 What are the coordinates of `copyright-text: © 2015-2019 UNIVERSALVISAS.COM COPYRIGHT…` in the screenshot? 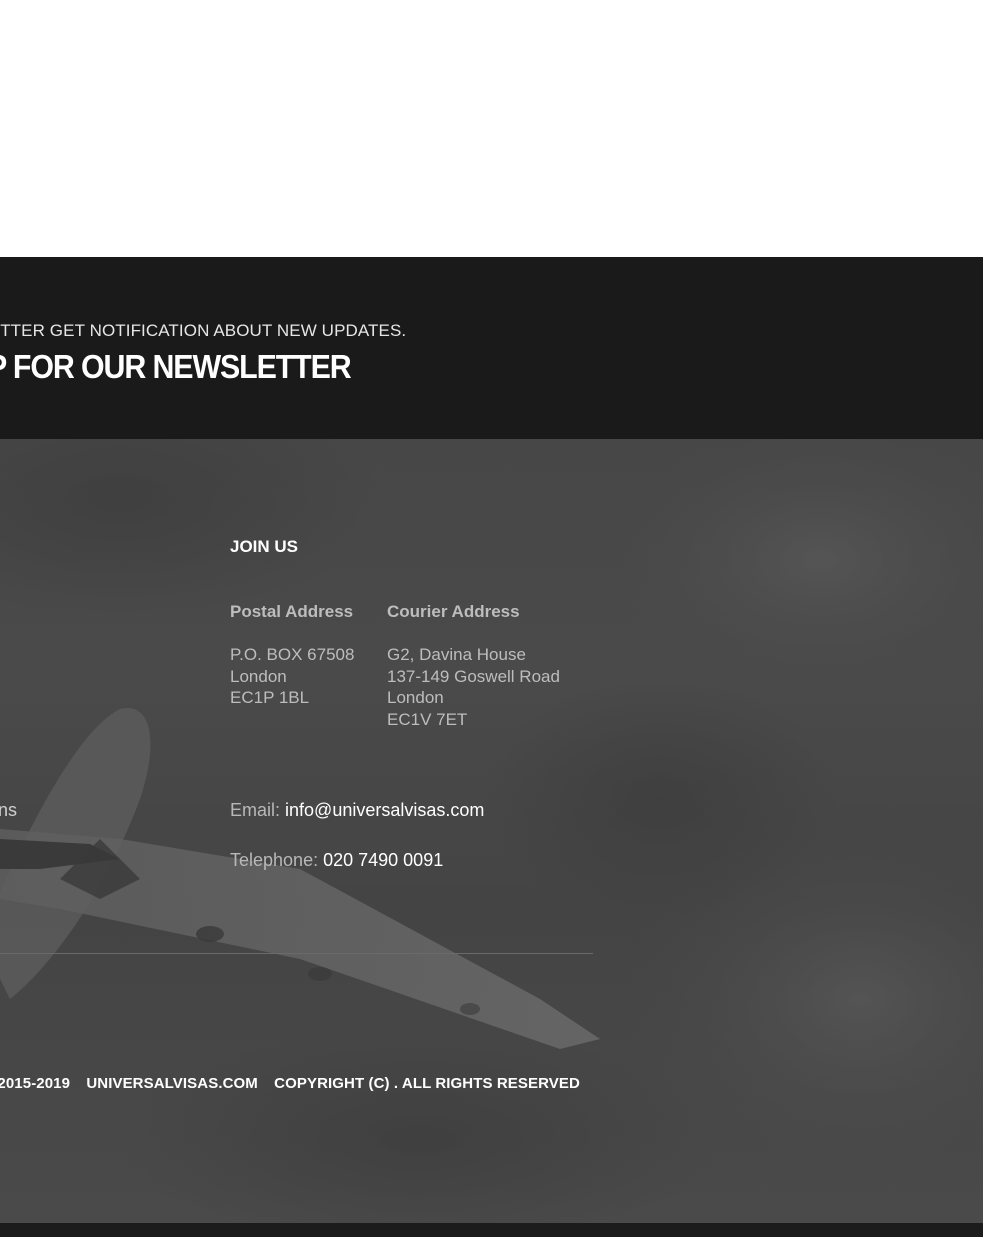 It's located at (296, 1083).